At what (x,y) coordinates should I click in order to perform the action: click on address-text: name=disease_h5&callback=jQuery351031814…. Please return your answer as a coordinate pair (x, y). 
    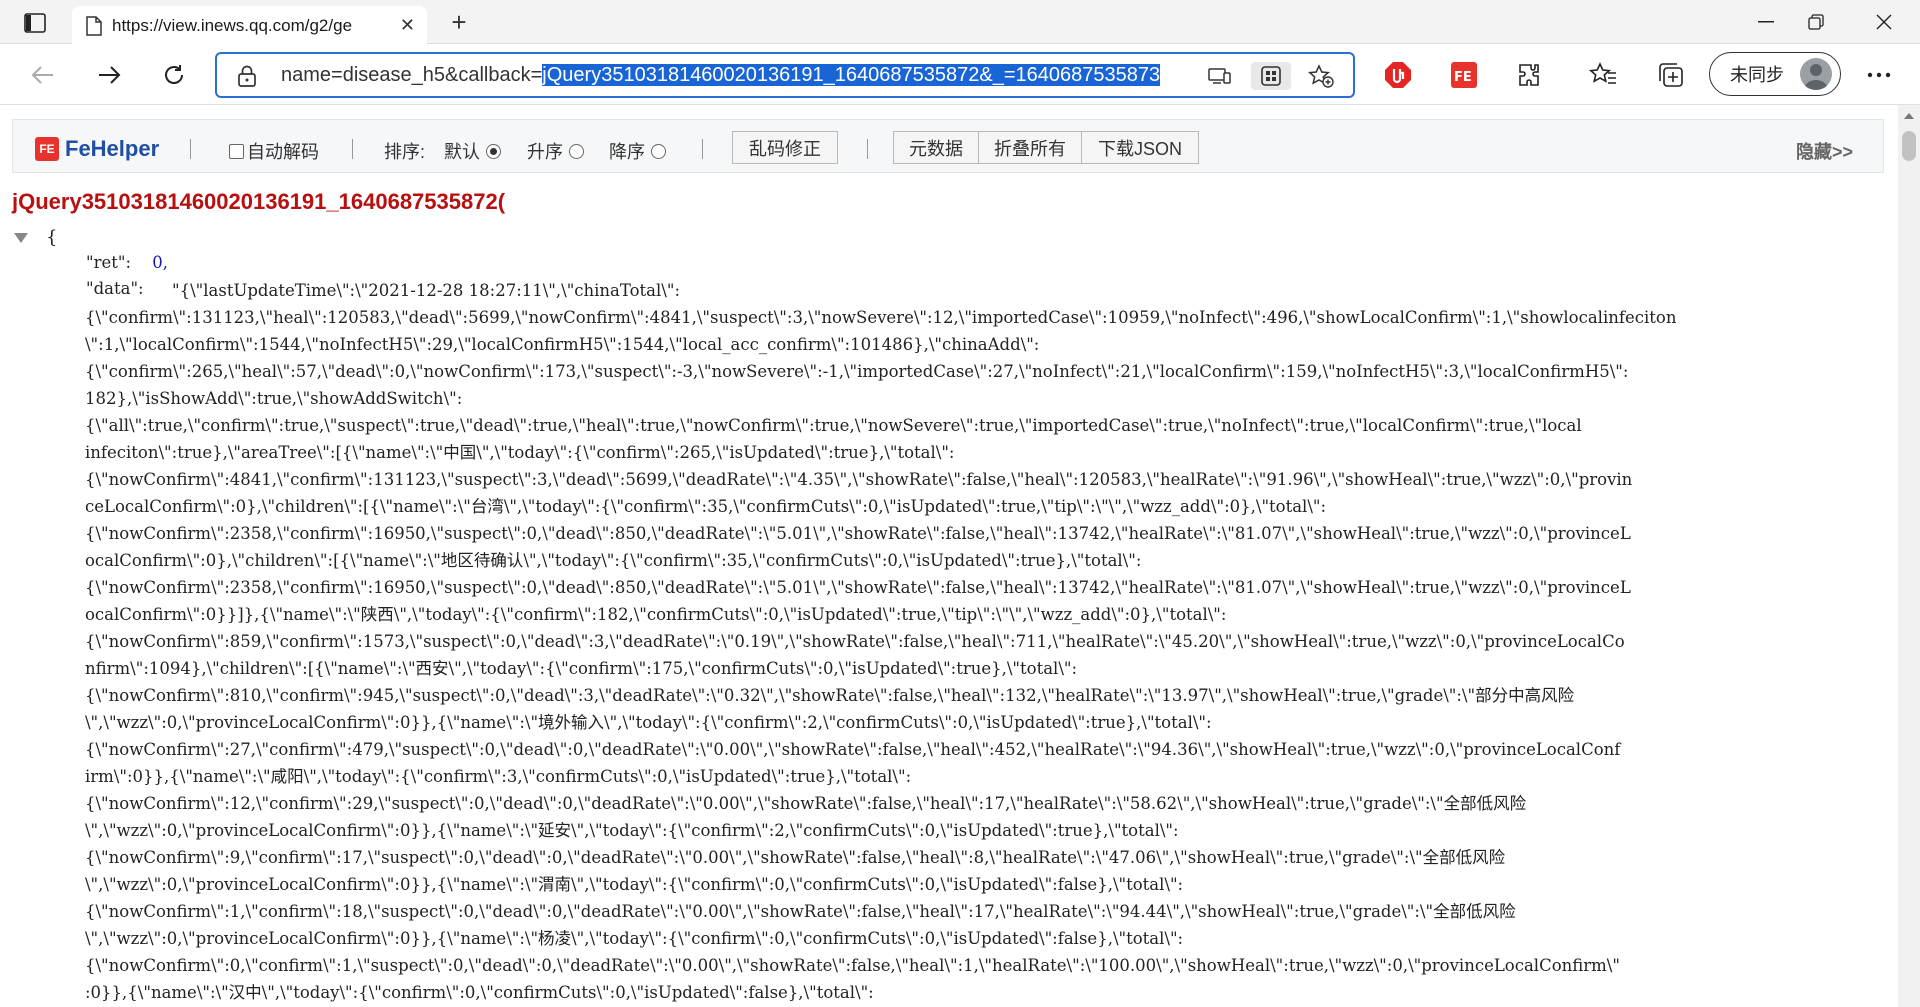
    Looking at the image, I should click on (721, 75).